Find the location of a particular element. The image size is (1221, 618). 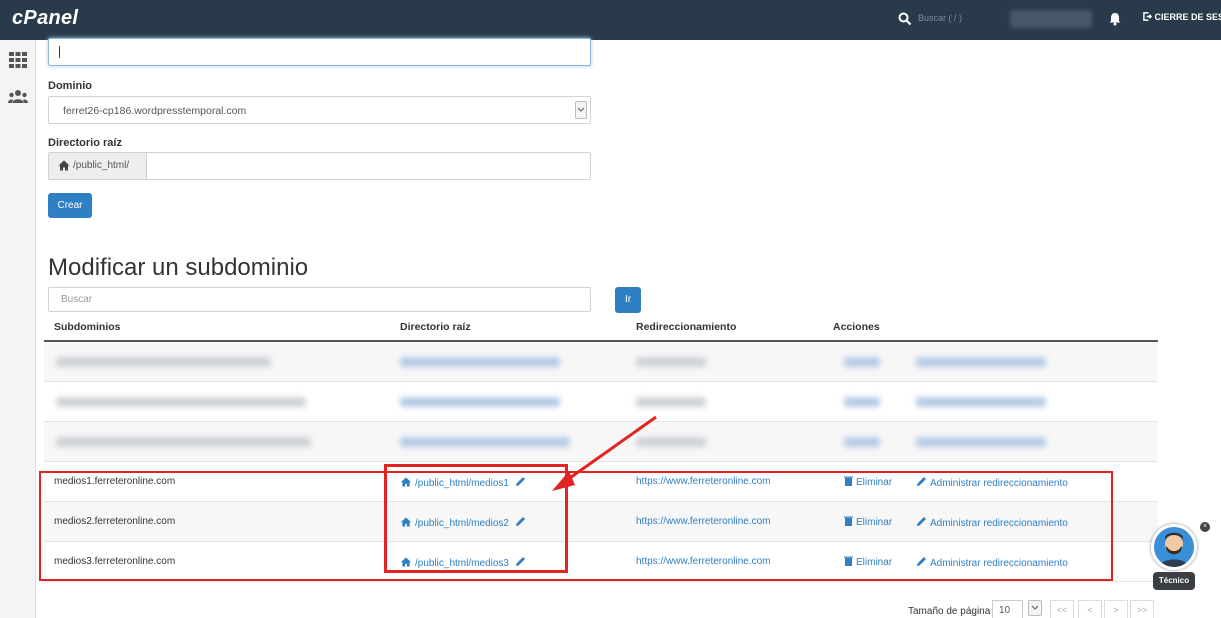

next-page-button: > is located at coordinates (1116, 609).